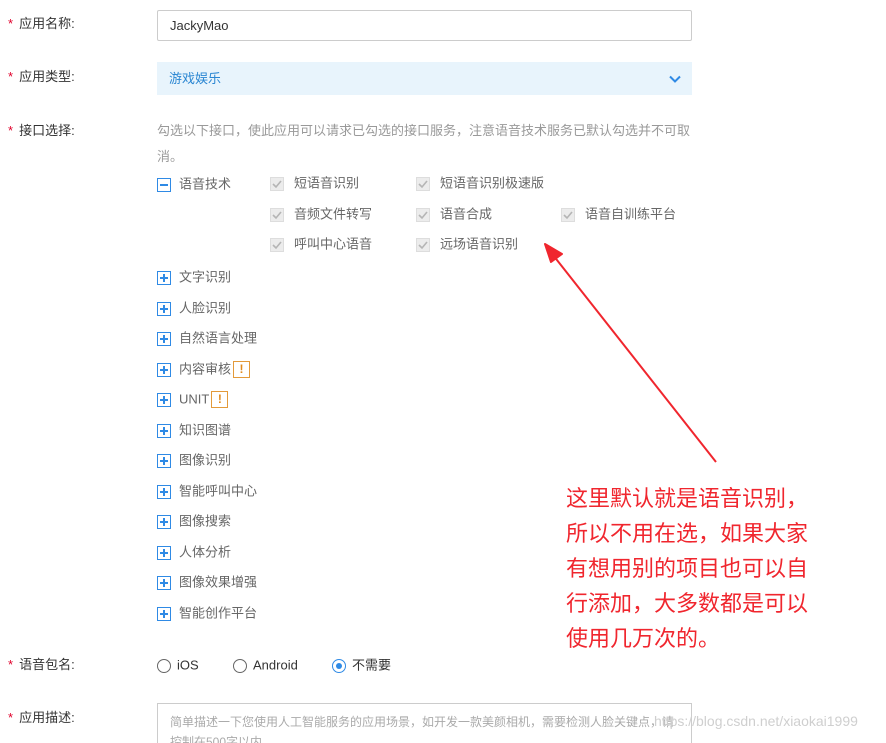 The image size is (886, 743). I want to click on option-label: 短语音识别极速版, so click(492, 183).